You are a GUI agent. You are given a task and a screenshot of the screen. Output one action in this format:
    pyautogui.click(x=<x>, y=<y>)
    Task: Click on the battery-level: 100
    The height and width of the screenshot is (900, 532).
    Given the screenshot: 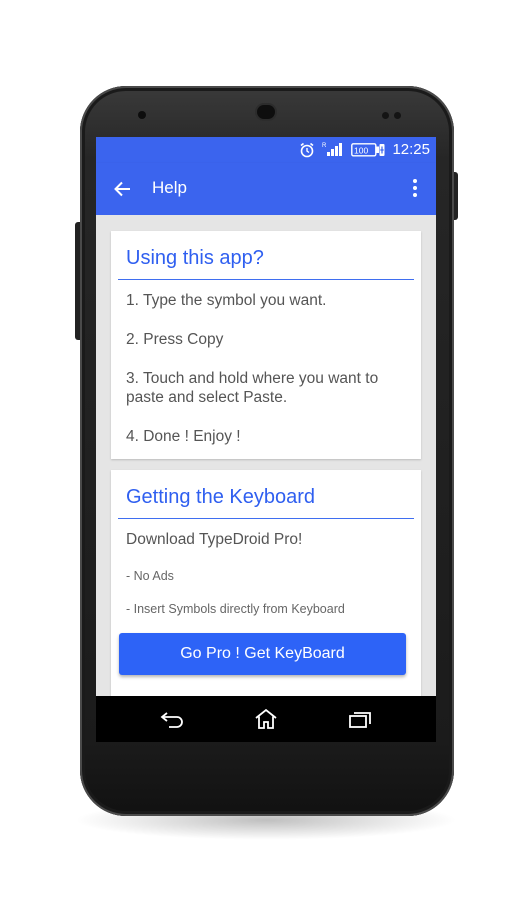 What is the action you would take?
    pyautogui.click(x=361, y=151)
    